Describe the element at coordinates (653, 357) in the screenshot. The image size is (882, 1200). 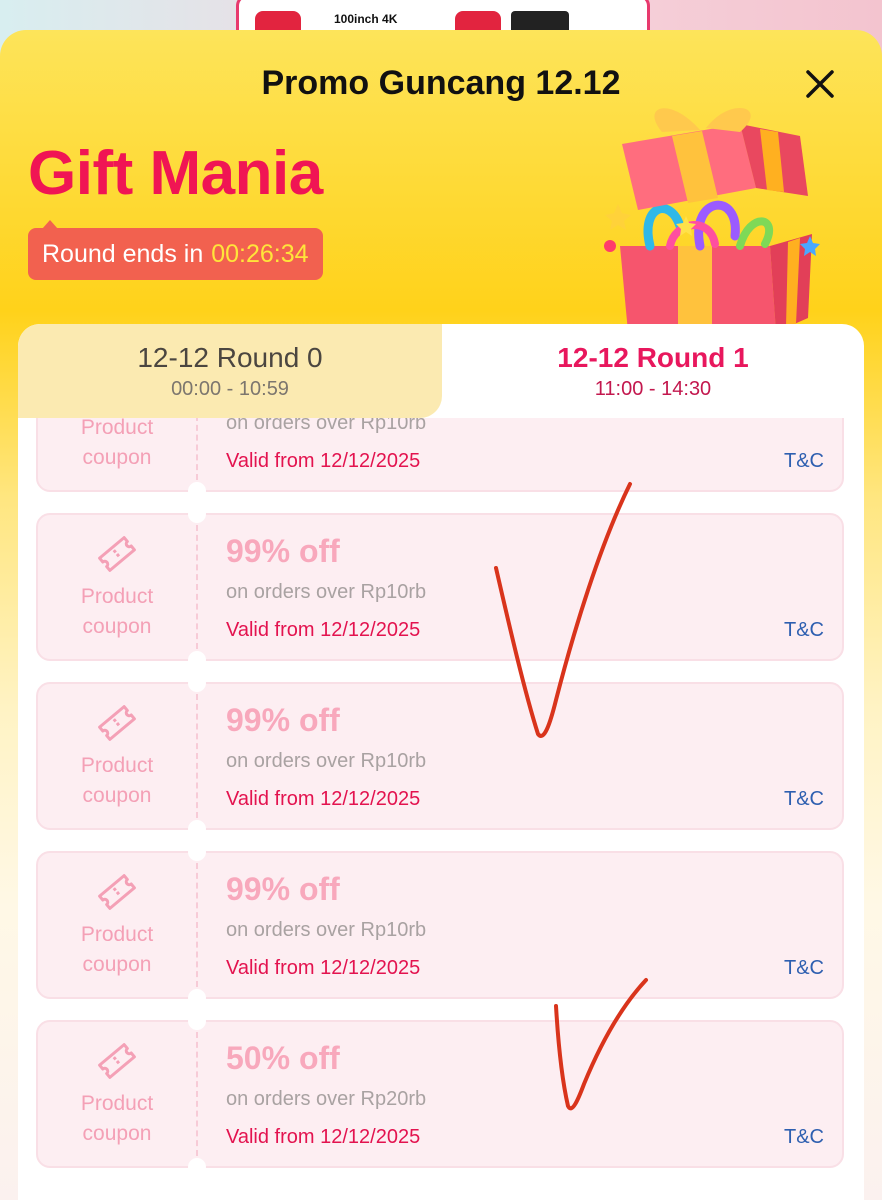
I see `tab-round-1-name: 12-12 Round 1` at that location.